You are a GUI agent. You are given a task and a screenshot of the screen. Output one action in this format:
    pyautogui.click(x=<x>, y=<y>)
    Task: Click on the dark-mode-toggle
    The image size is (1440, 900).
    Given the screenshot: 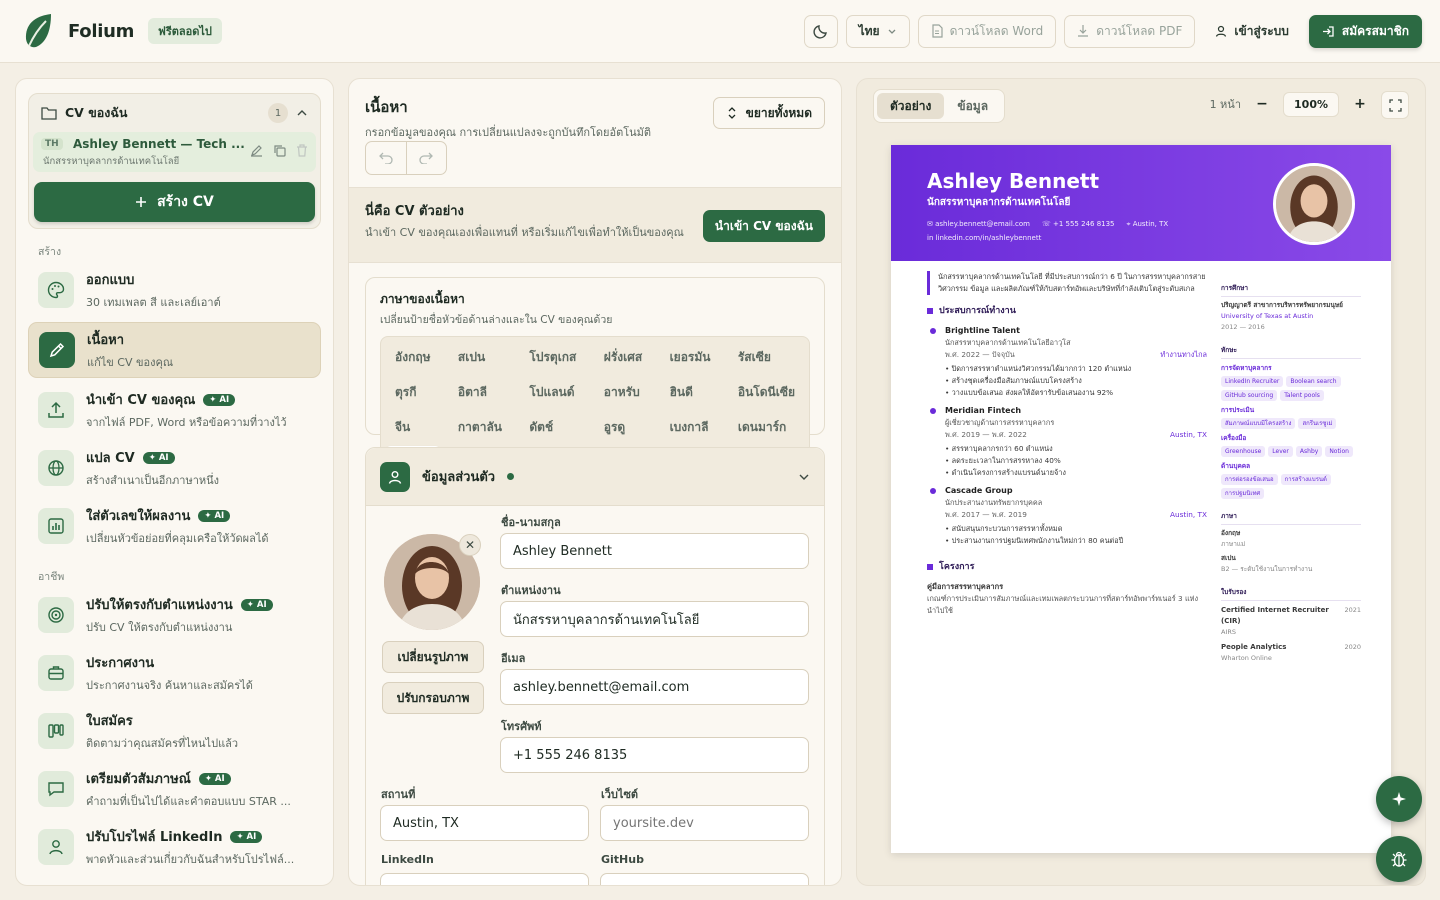 What is the action you would take?
    pyautogui.click(x=820, y=31)
    